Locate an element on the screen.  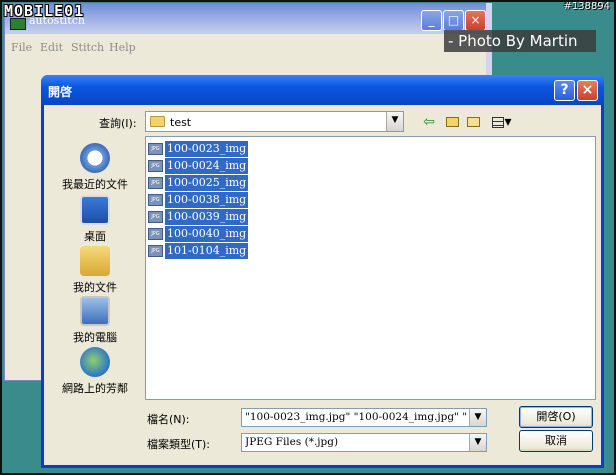
dialog-titlebar: 開啓 ? × is located at coordinates (322, 90).